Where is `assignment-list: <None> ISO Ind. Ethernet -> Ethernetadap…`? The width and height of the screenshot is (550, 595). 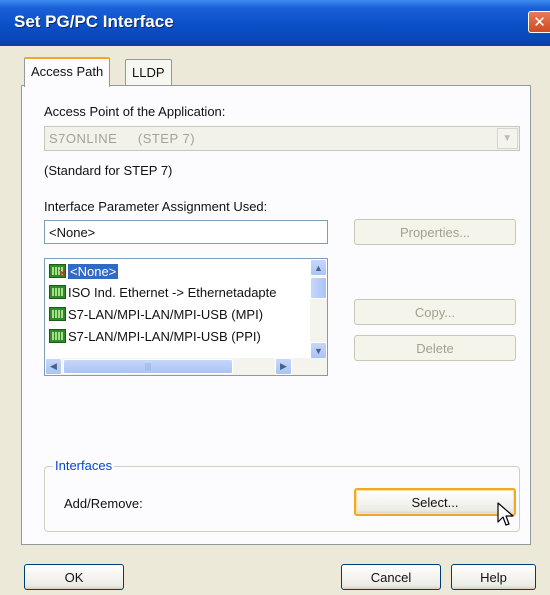
assignment-list: <None> ISO Ind. Ethernet -> Ethernetadap… is located at coordinates (186, 317).